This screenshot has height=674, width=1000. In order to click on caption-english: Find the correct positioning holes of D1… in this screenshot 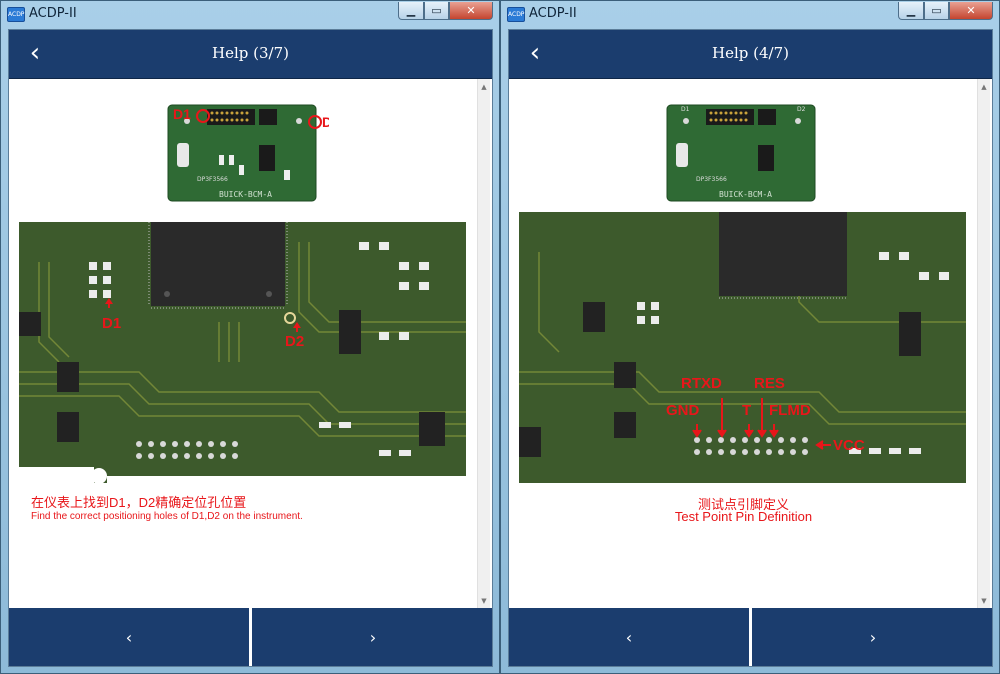, I will do `click(167, 516)`.